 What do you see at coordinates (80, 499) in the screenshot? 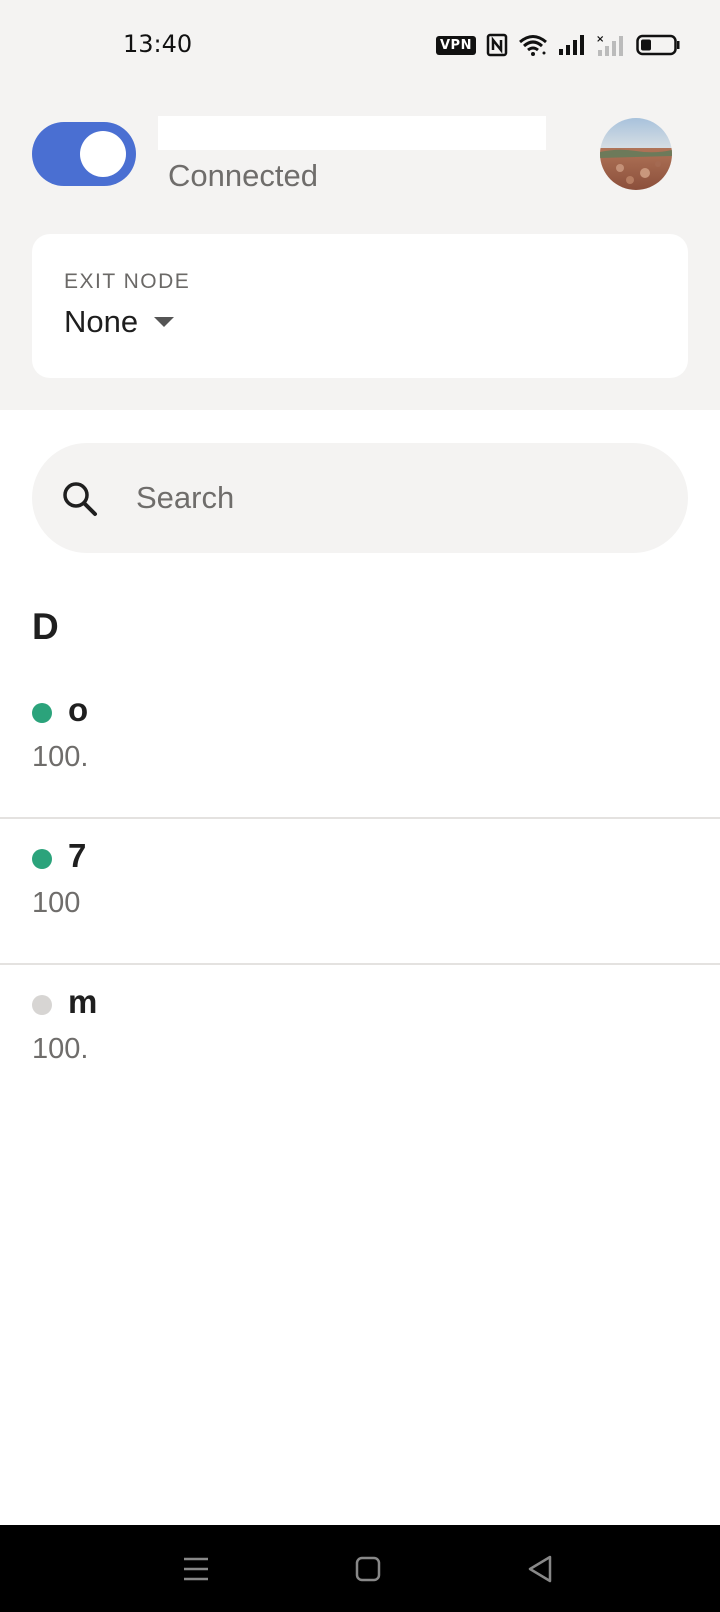
I see `search-icon` at bounding box center [80, 499].